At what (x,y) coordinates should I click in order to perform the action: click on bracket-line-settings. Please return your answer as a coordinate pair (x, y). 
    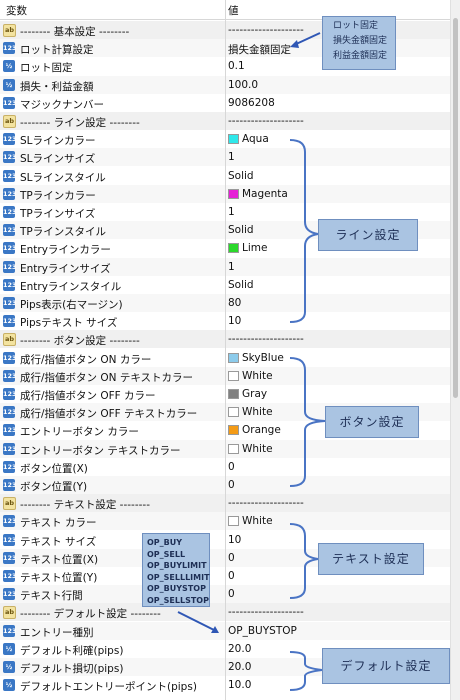
    Looking at the image, I should click on (304, 231).